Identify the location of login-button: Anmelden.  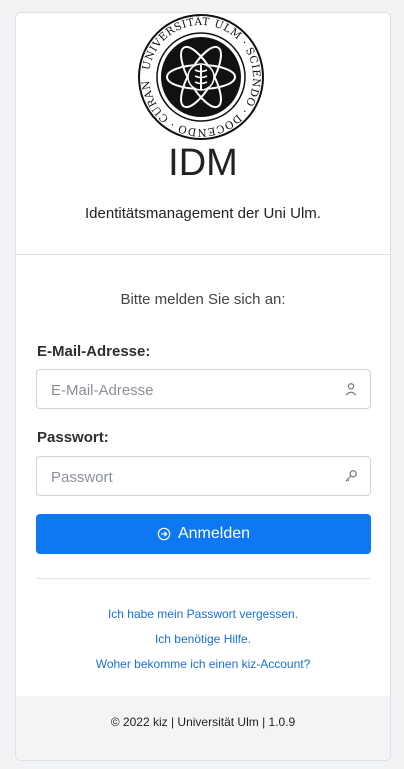
(203, 534).